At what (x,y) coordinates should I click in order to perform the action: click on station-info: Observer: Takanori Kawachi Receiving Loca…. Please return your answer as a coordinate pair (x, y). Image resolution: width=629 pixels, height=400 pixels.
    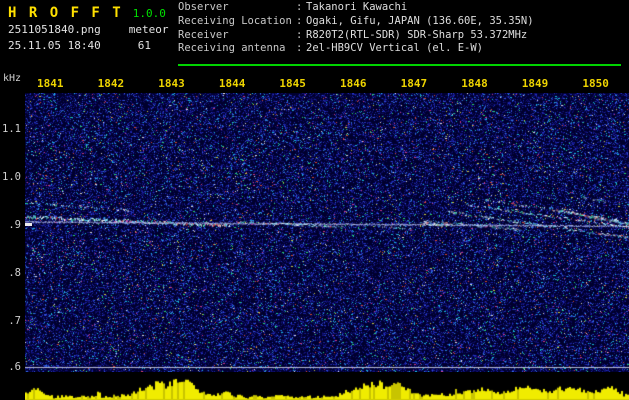
    Looking at the image, I should click on (356, 28).